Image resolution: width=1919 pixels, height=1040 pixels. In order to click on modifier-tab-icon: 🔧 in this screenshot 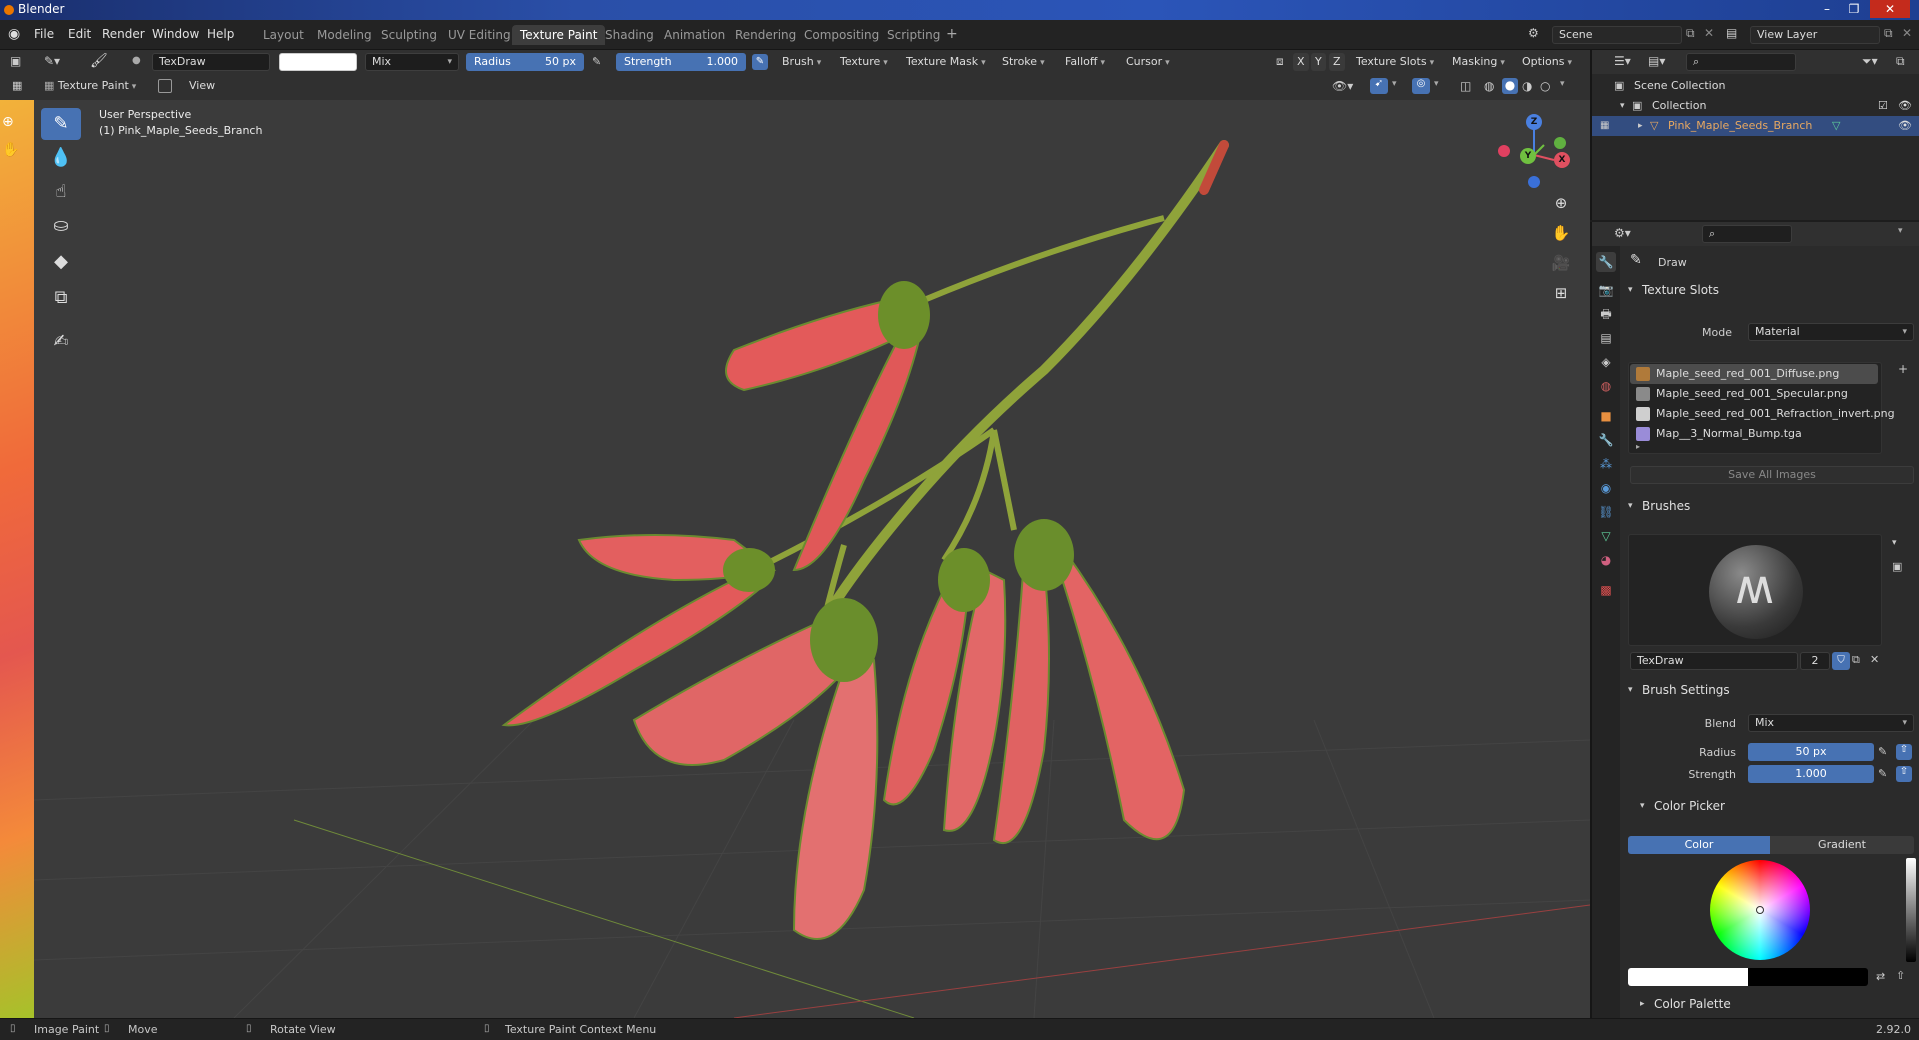, I will do `click(1606, 440)`.